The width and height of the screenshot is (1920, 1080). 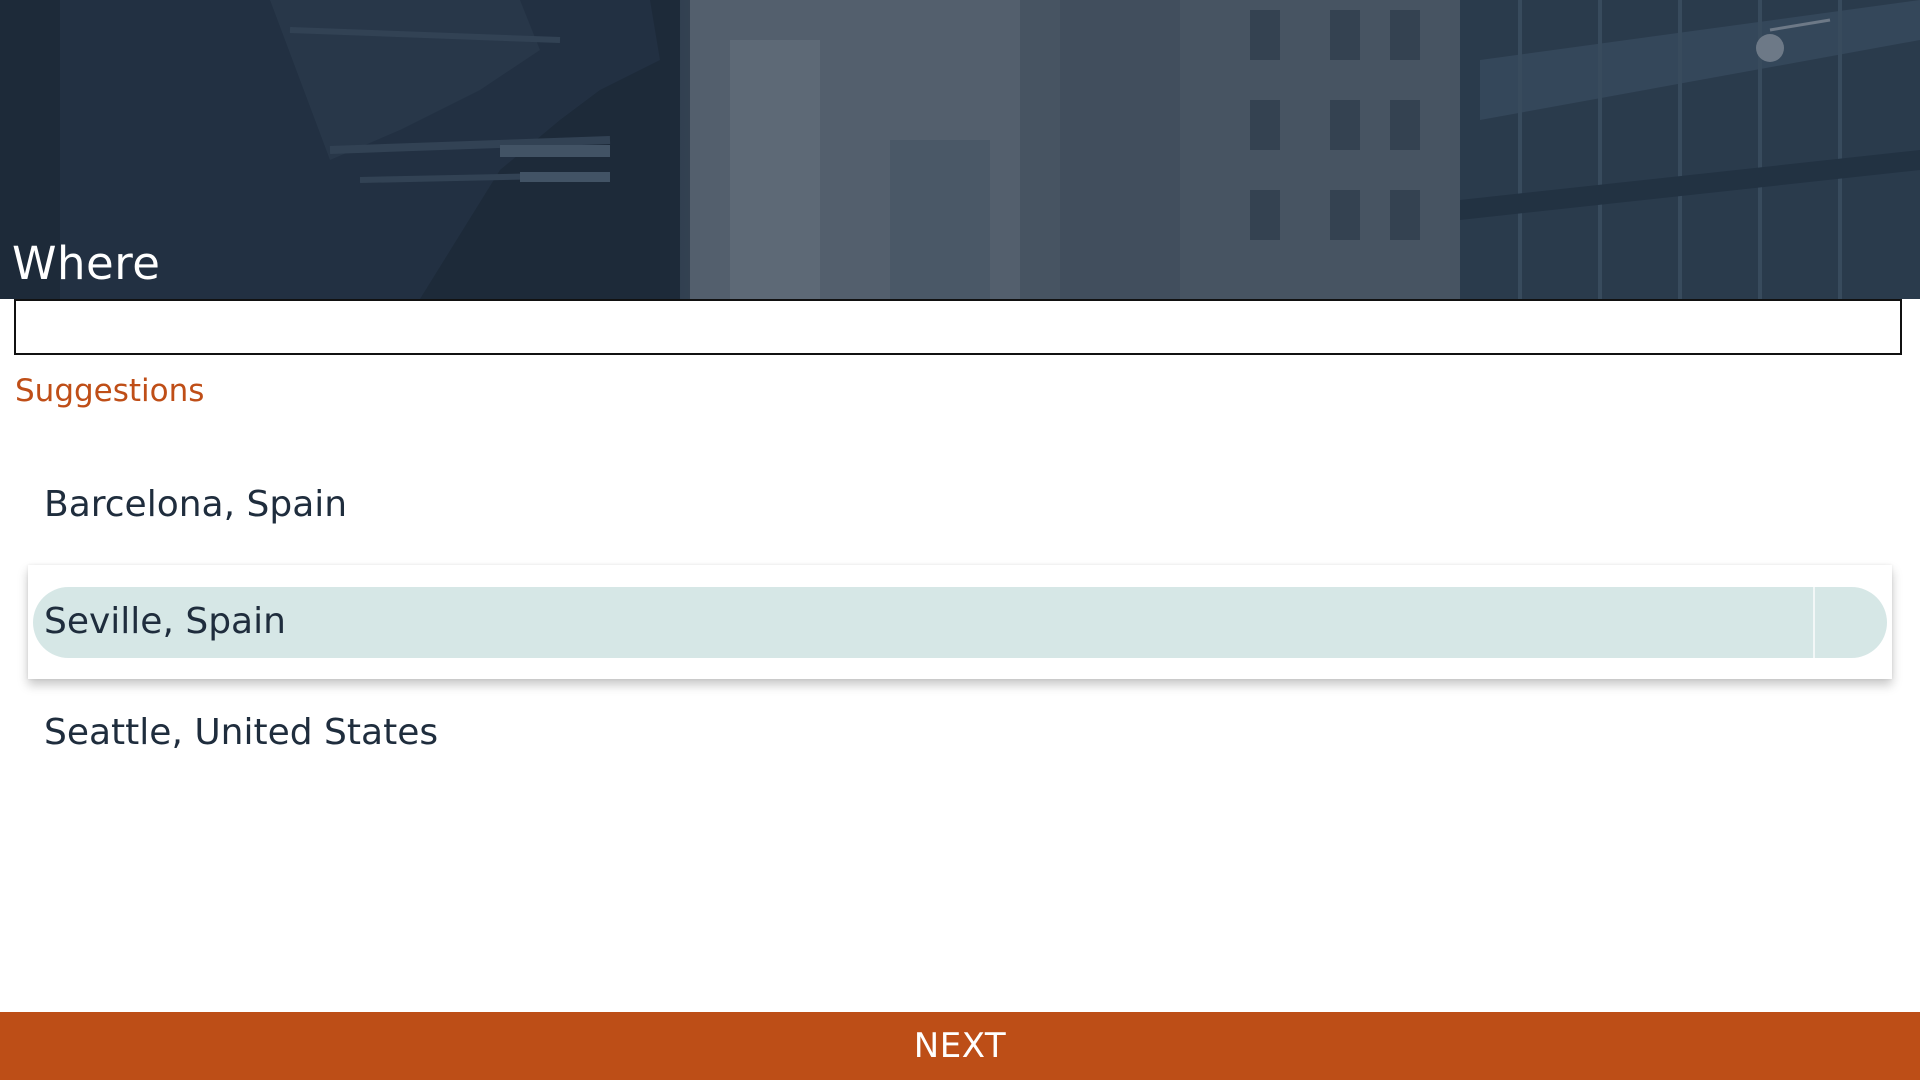 What do you see at coordinates (86, 263) in the screenshot?
I see `where-title: Where` at bounding box center [86, 263].